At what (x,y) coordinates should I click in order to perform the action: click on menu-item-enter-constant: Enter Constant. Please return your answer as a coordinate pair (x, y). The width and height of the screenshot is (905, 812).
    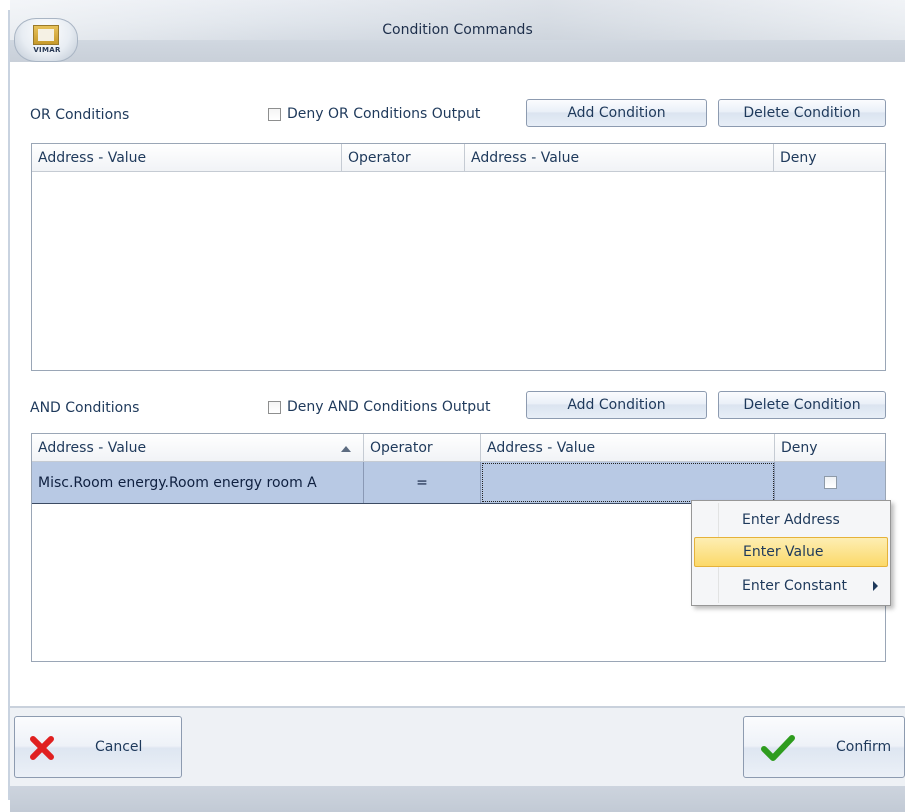
    Looking at the image, I should click on (791, 586).